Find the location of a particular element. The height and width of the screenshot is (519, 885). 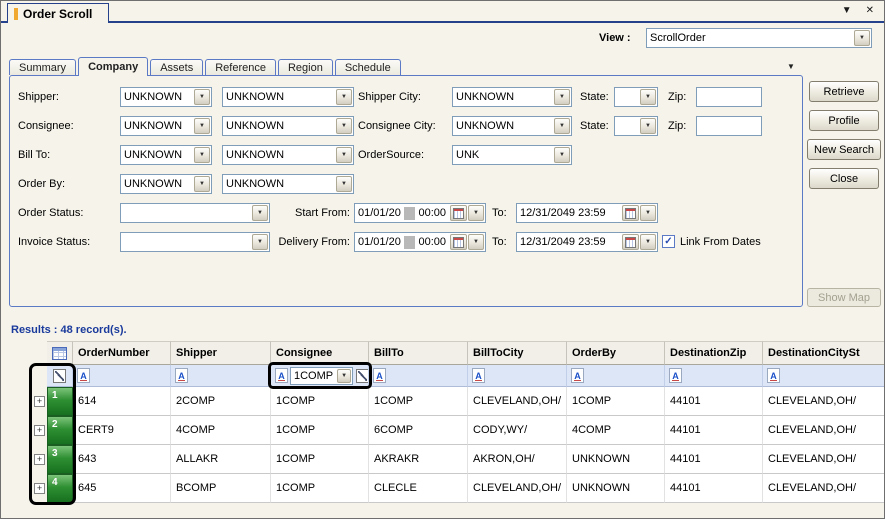

ordersource-combo: UNK ▼ is located at coordinates (512, 155).